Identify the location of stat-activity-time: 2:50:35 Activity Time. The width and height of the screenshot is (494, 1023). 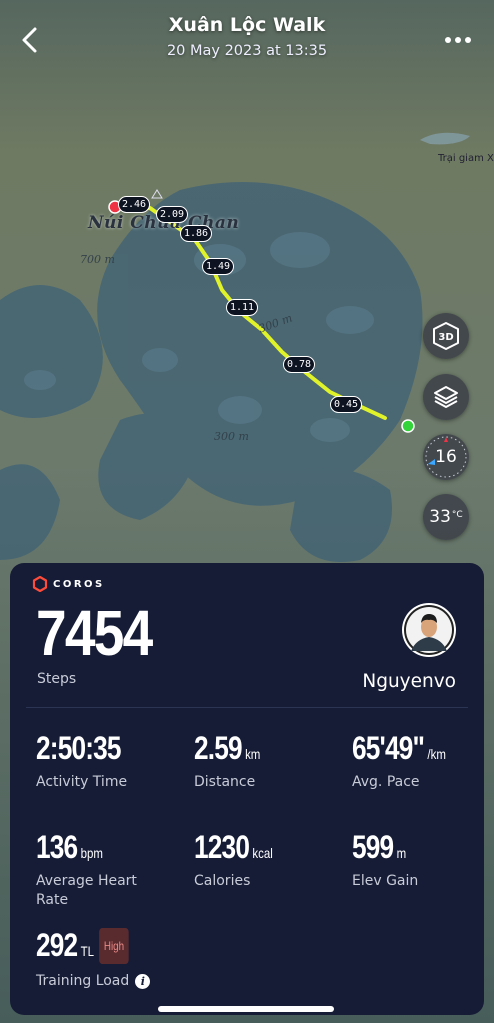
(89, 761).